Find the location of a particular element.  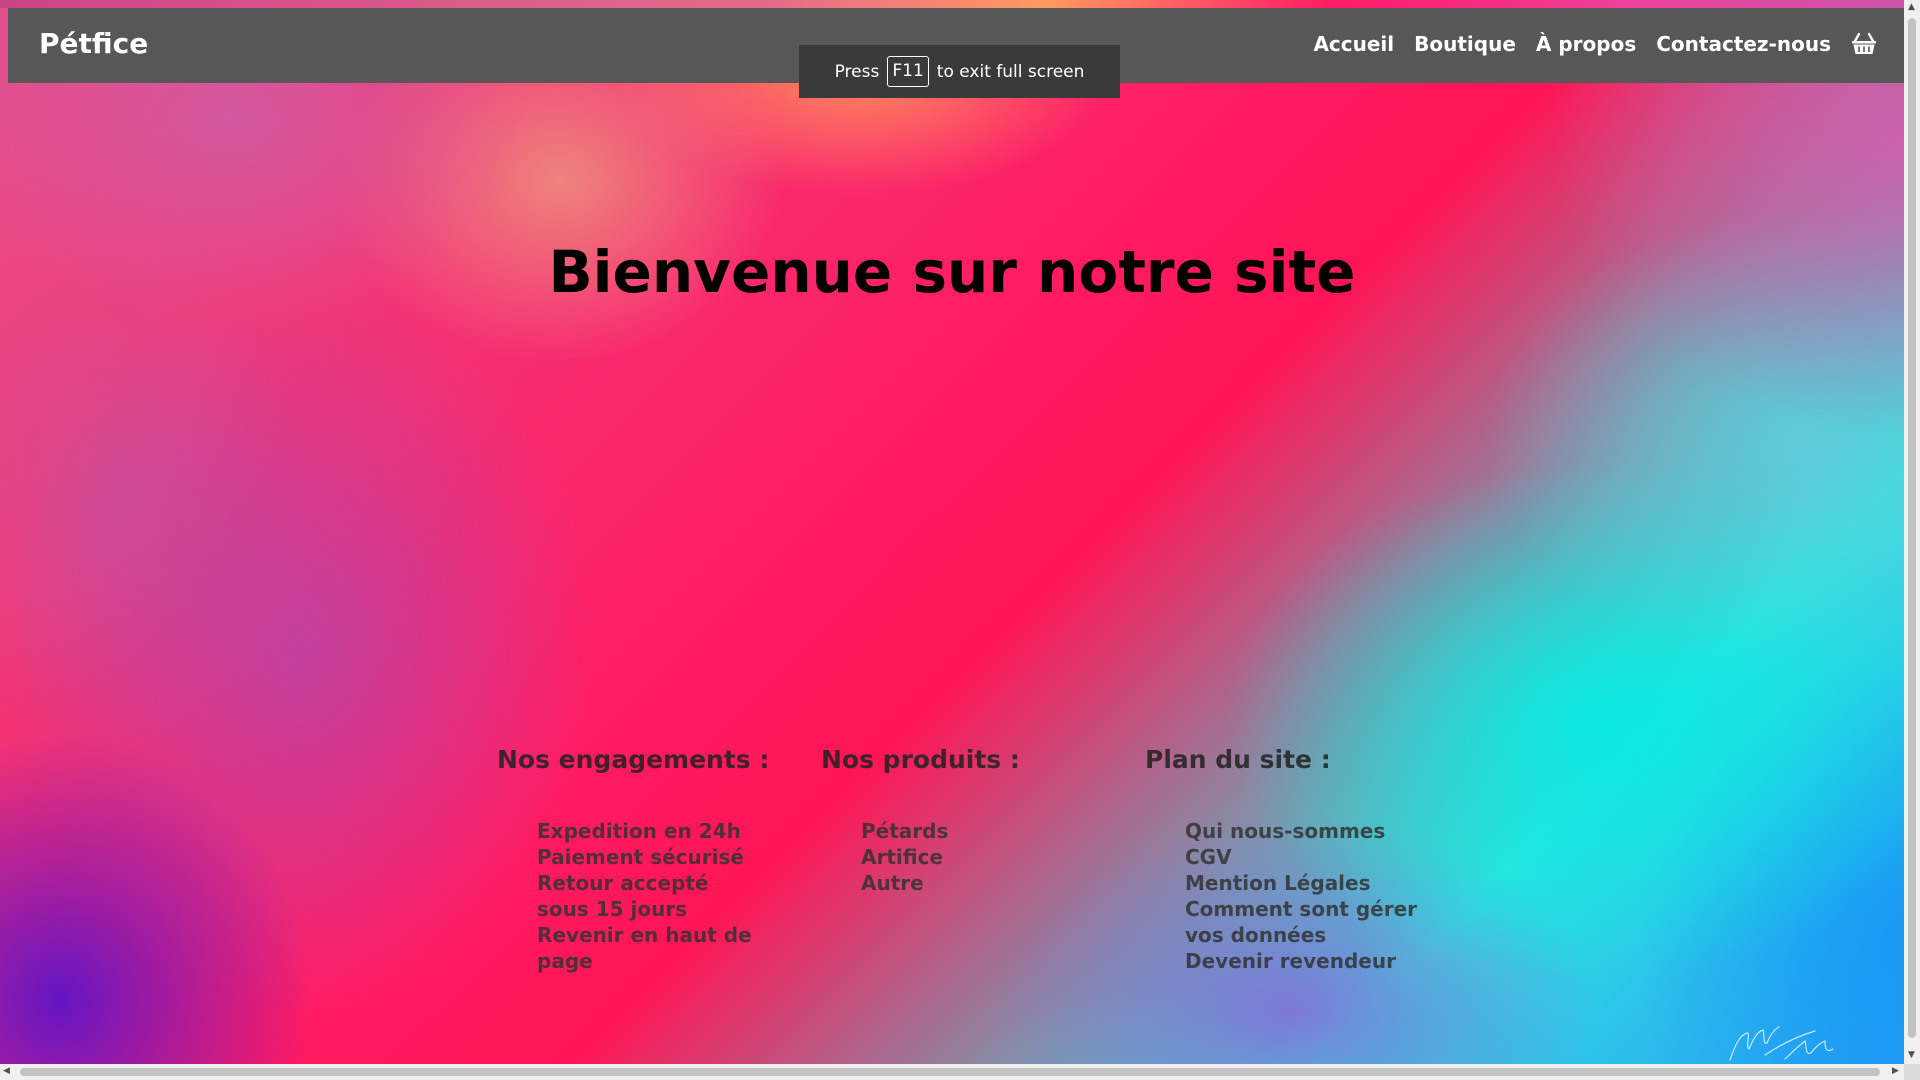

scroll-right-arrow-icon: ▶ is located at coordinates (1895, 1071).